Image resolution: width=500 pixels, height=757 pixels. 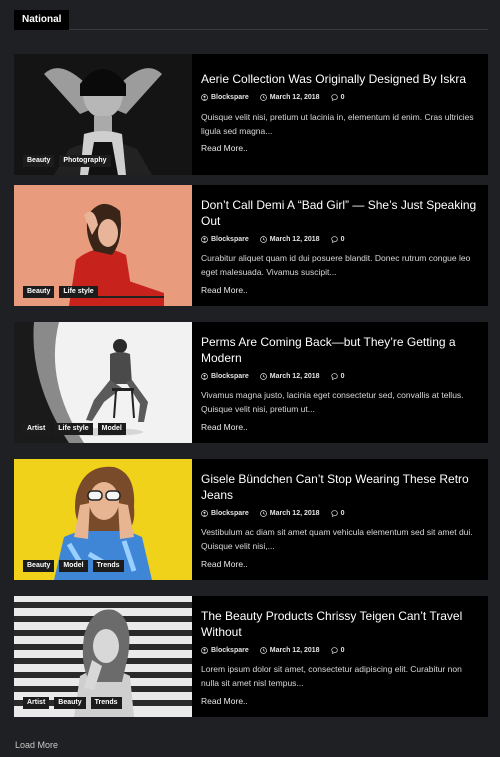 I want to click on post-thumbnail: Beauty Photography, so click(x=103, y=114).